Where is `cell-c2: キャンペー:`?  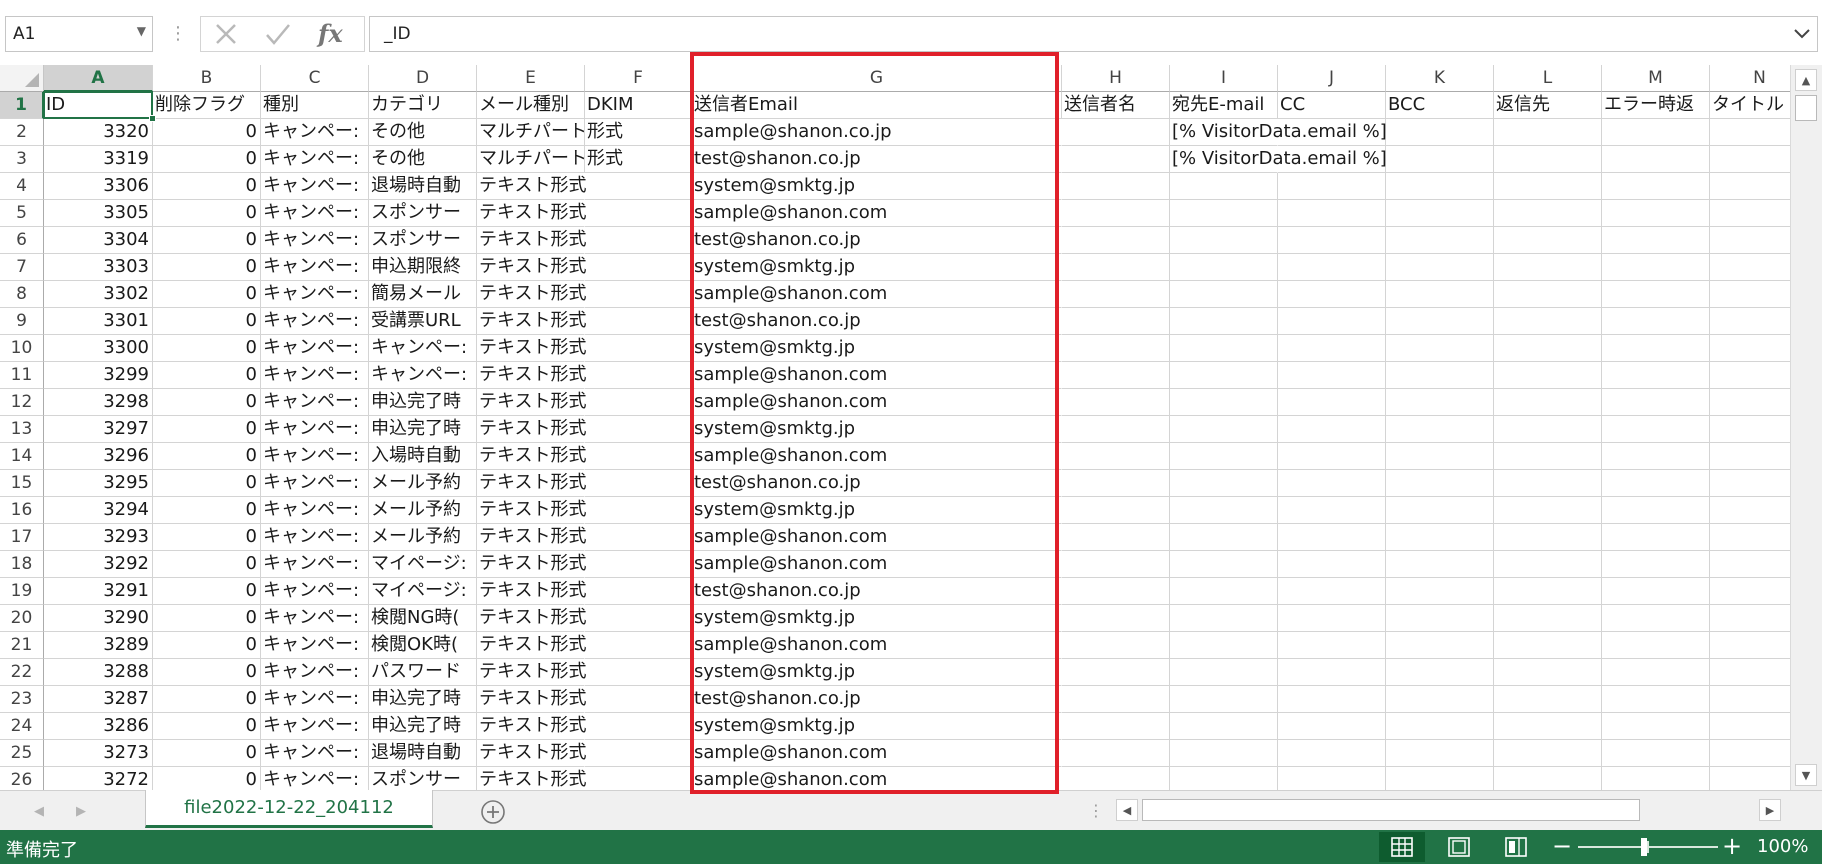
cell-c2: キャンペー: is located at coordinates (315, 132).